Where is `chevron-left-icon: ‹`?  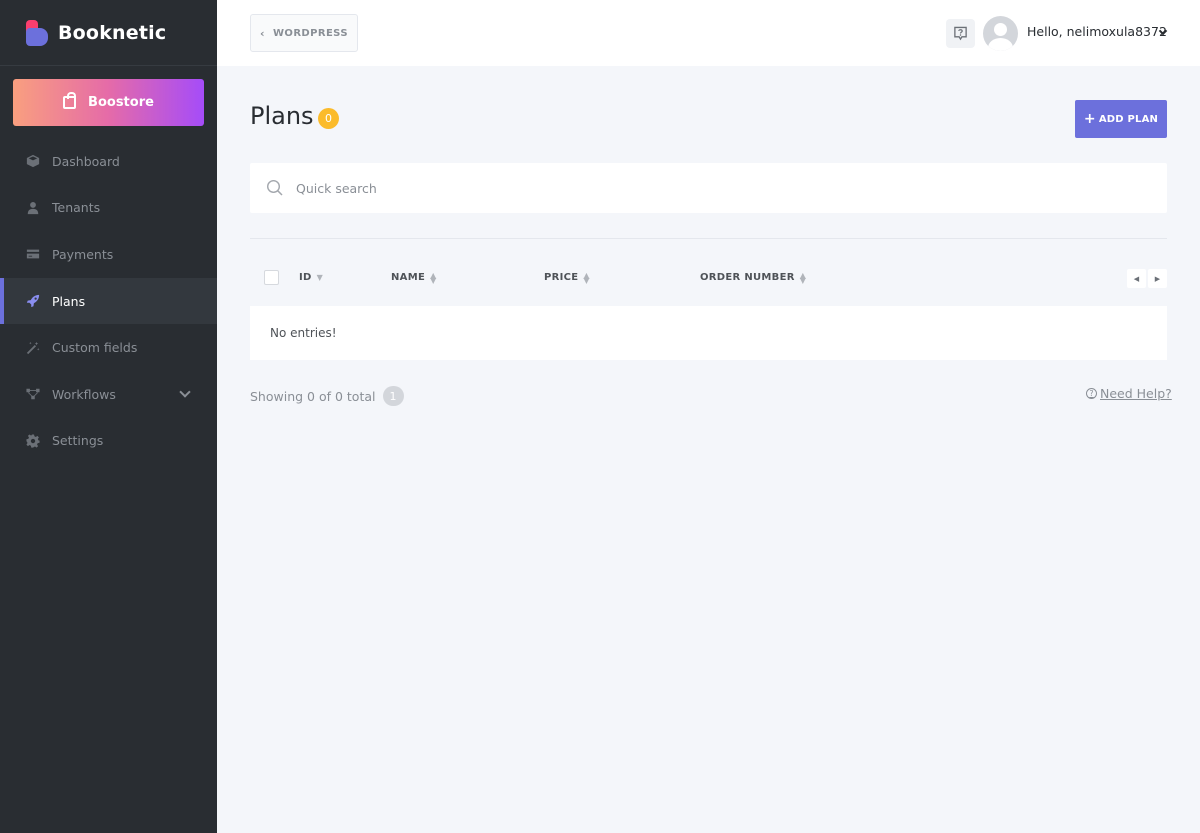 chevron-left-icon: ‹ is located at coordinates (262, 33).